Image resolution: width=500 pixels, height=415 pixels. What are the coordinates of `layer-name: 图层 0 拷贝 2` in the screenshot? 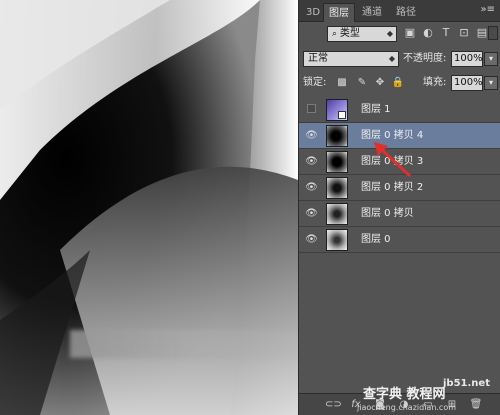 It's located at (392, 187).